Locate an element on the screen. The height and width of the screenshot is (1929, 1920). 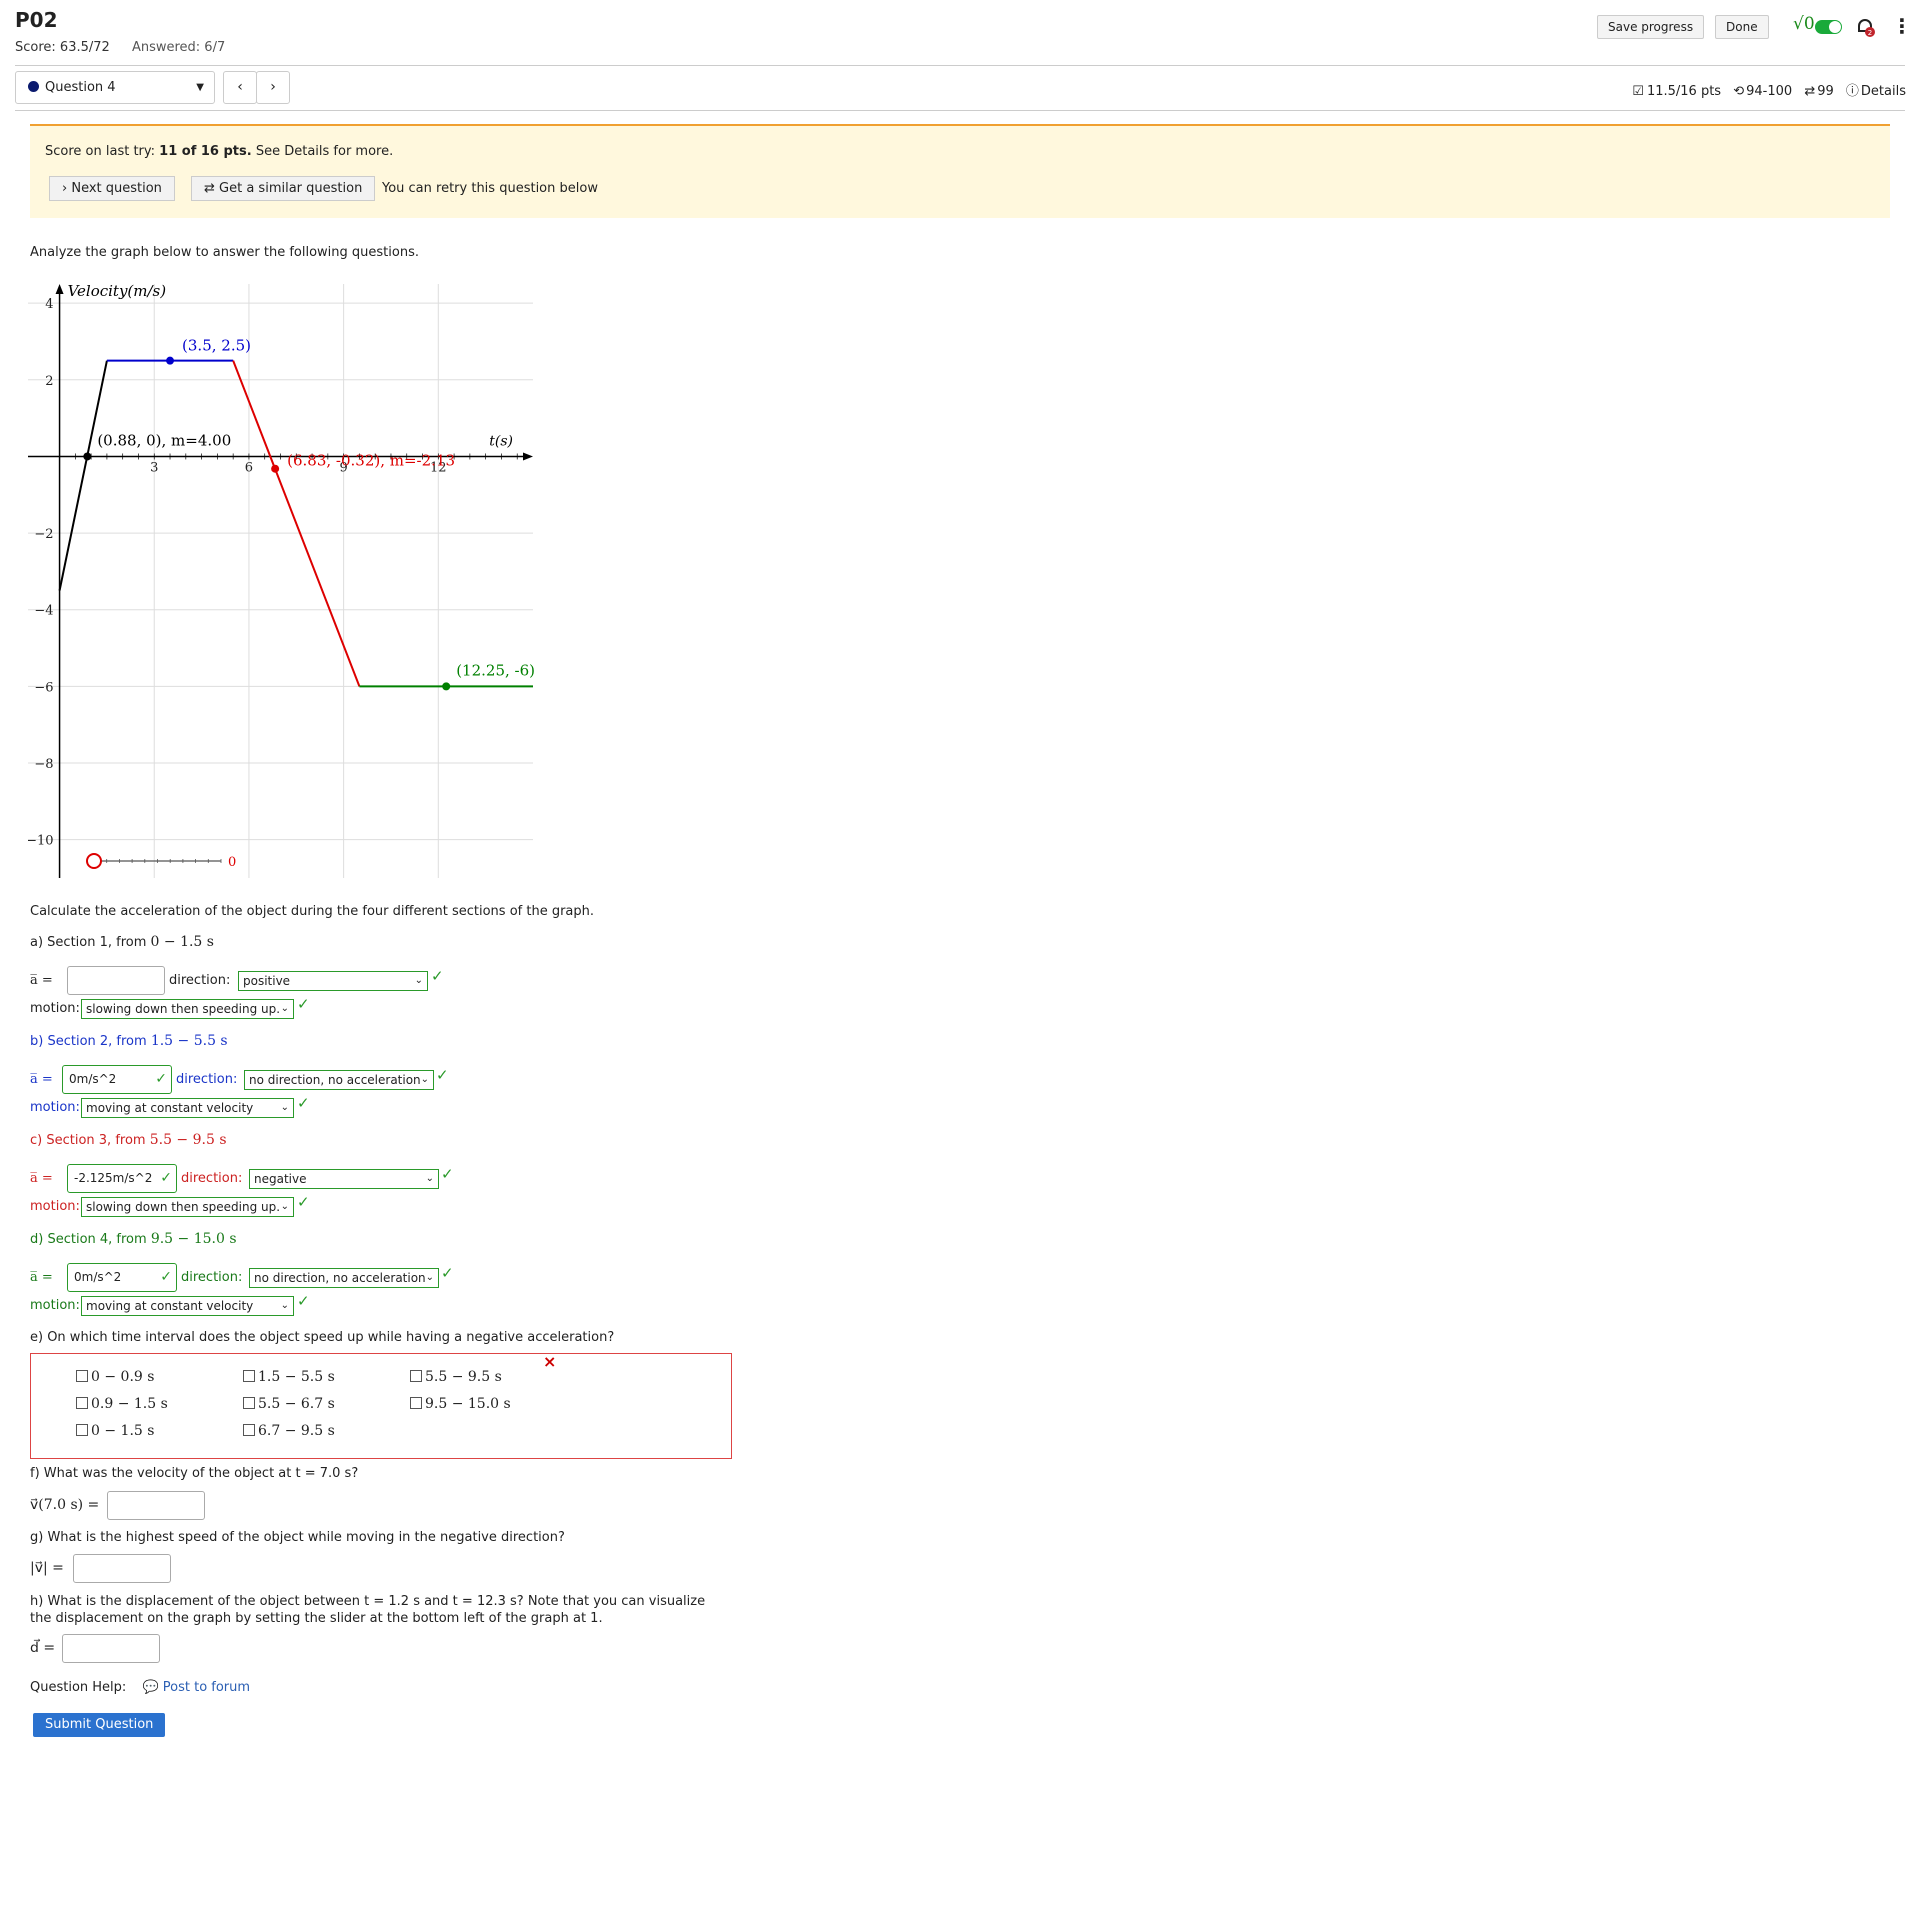
section-a-prefix: a) Section 1, from is located at coordinates (90, 942).